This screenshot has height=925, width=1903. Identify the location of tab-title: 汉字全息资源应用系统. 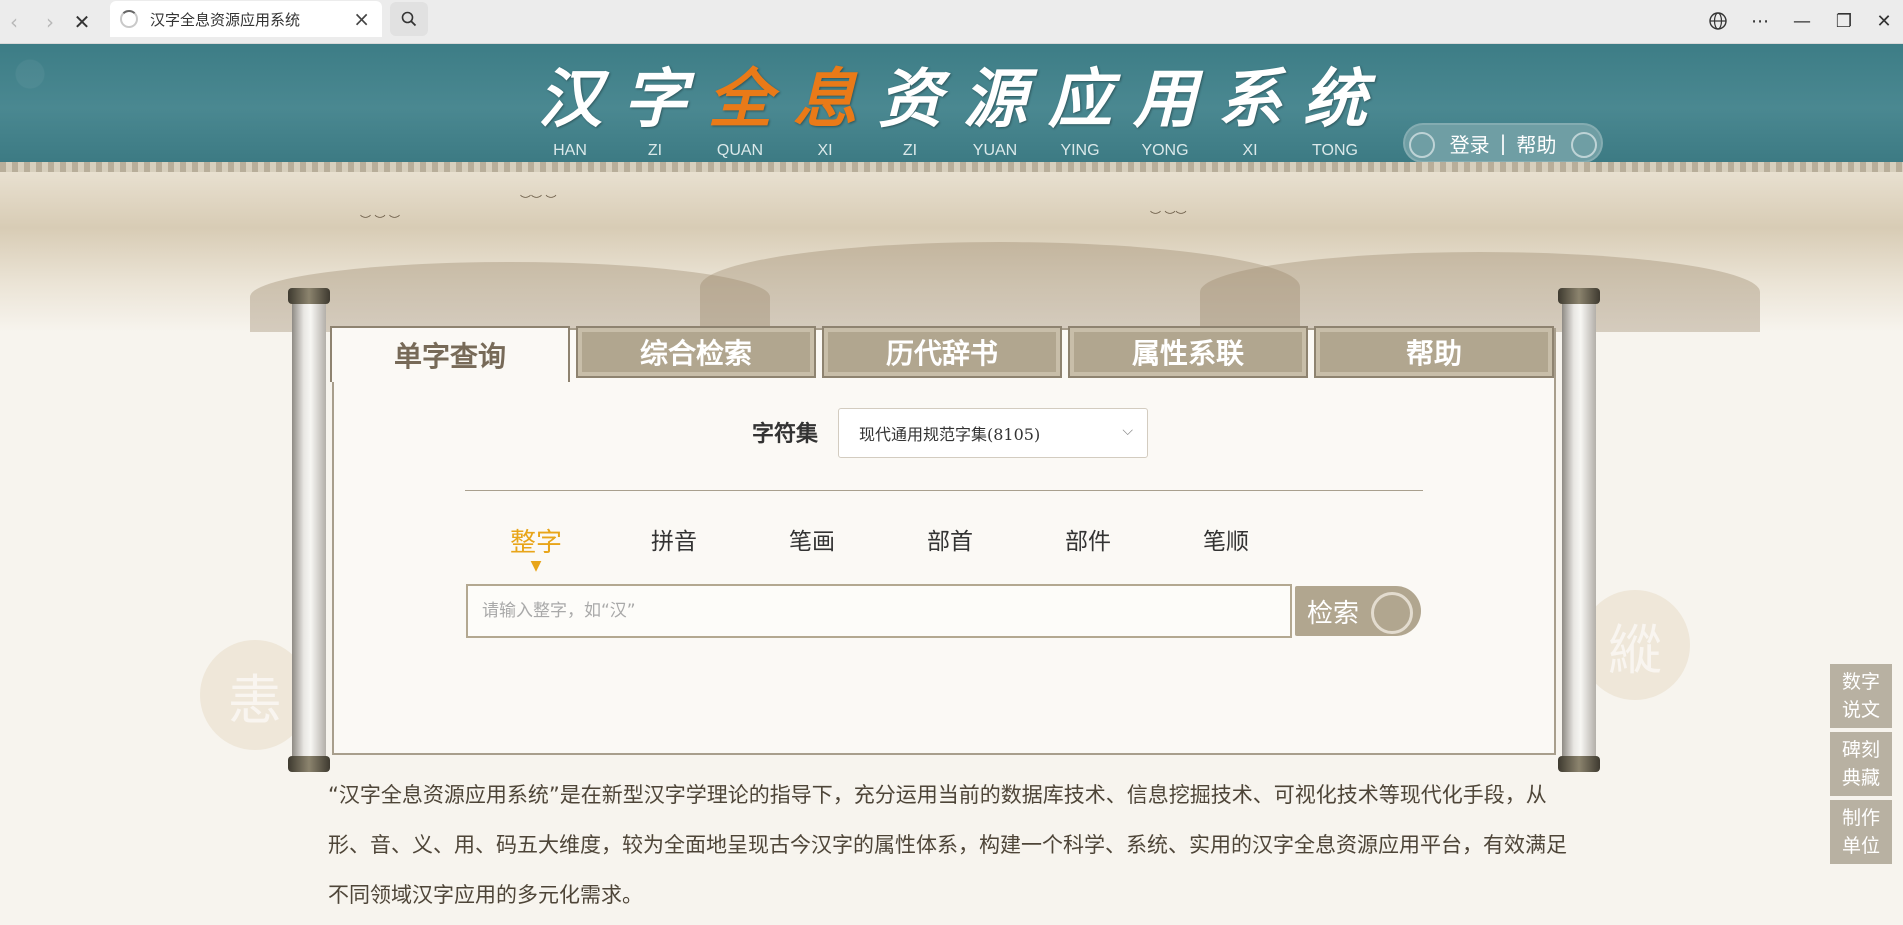
(225, 19).